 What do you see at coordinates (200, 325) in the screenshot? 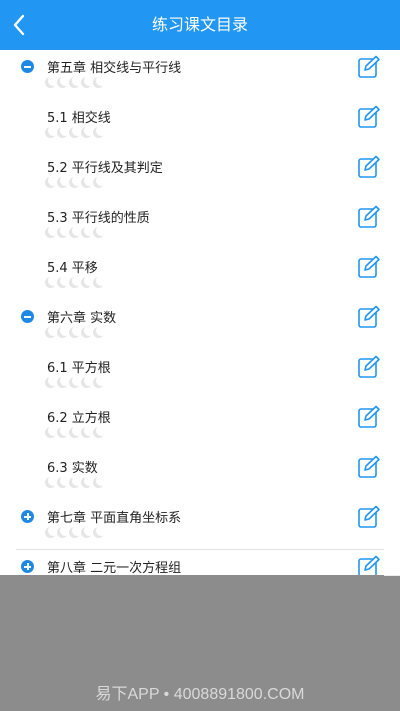
I see `list-item-chapter-6: 第六章 实数` at bounding box center [200, 325].